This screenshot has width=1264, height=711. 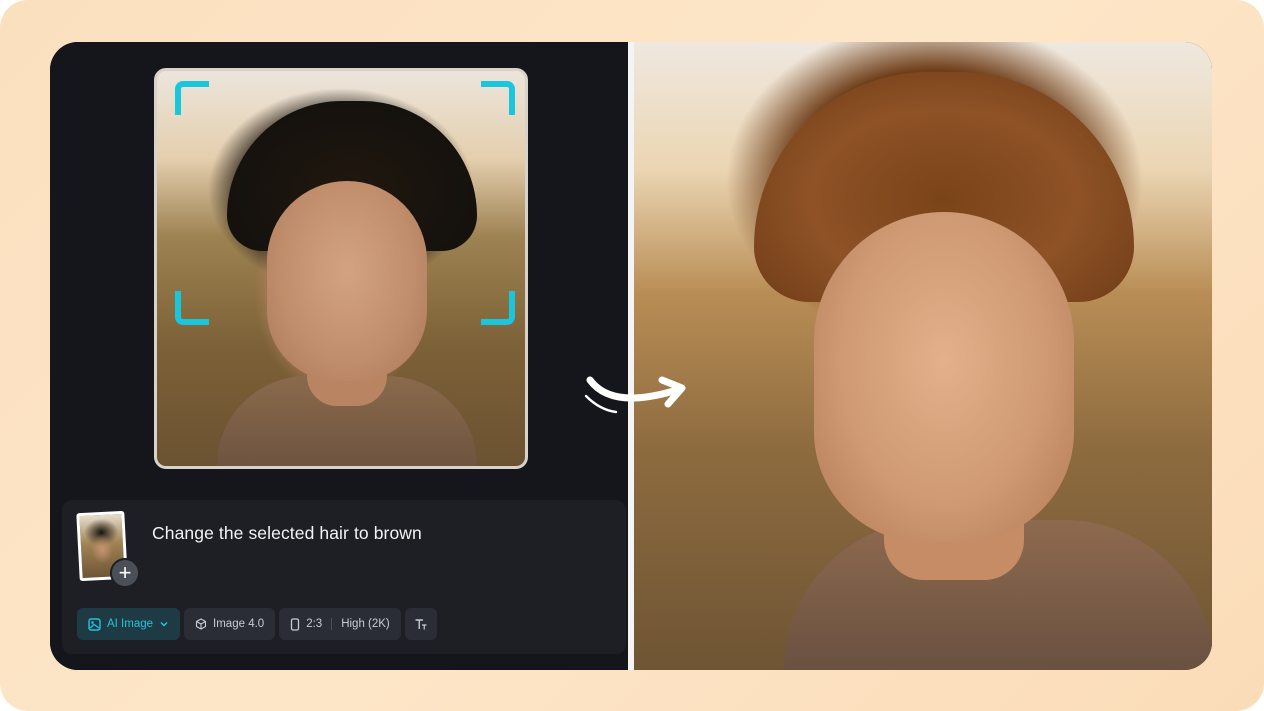 I want to click on chevron-down-icon, so click(x=164, y=624).